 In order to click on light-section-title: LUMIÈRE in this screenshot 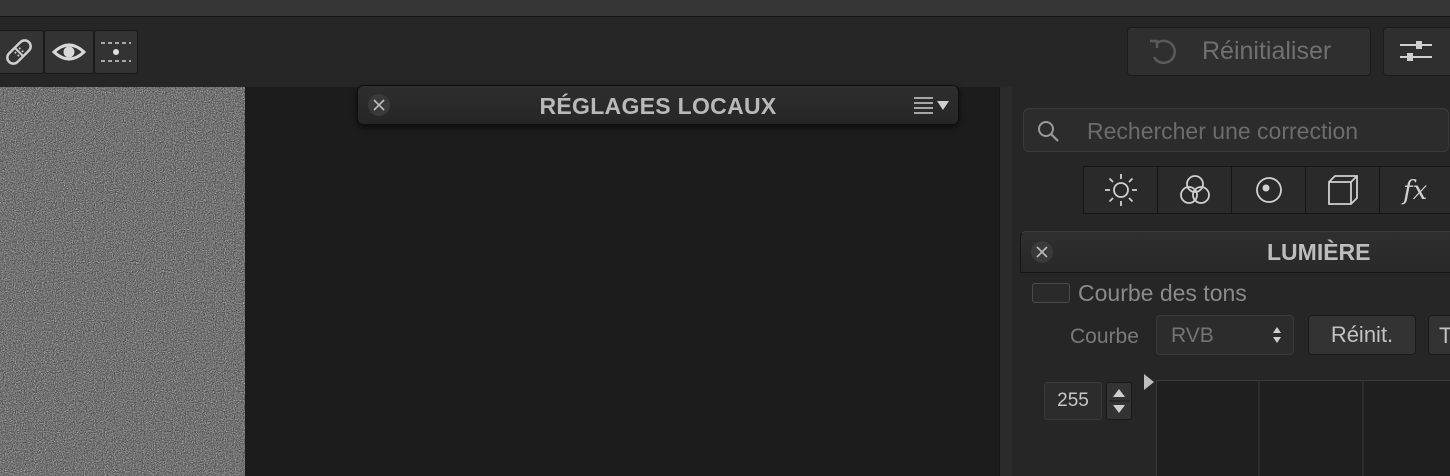, I will do `click(1319, 252)`.